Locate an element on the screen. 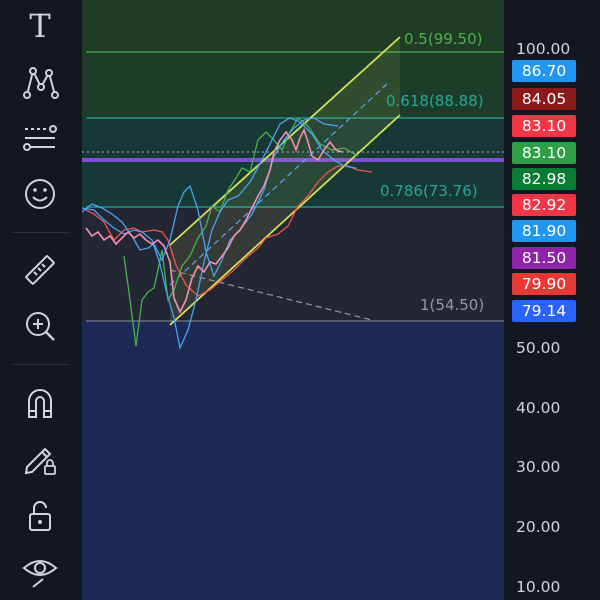 The width and height of the screenshot is (600, 600). magnet-button is located at coordinates (40, 402).